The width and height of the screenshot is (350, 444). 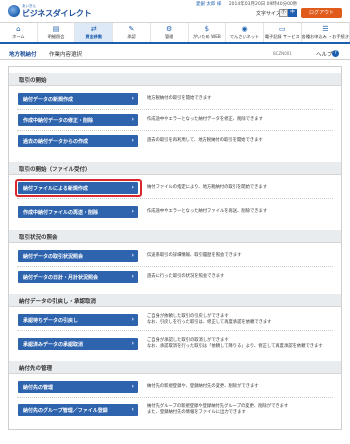 I want to click on menu-button-label: 納付データの取引状況照会, so click(x=53, y=257).